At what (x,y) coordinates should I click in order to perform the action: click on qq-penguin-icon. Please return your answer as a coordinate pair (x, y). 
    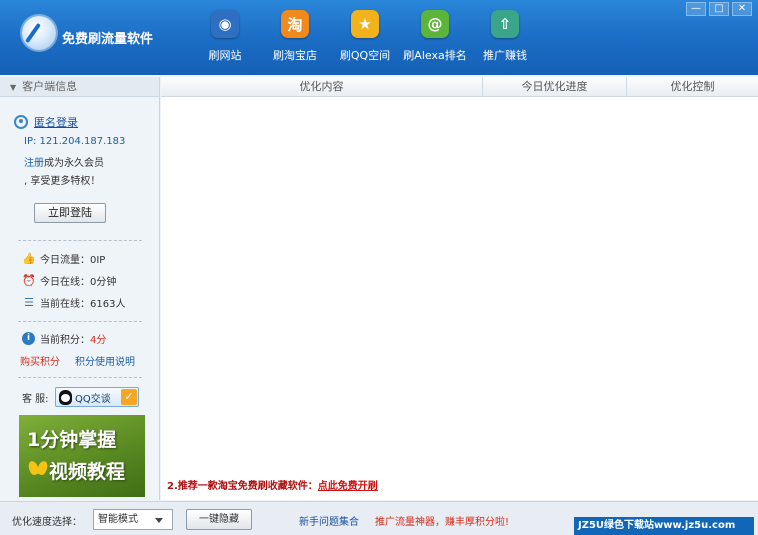
    Looking at the image, I should click on (65, 397).